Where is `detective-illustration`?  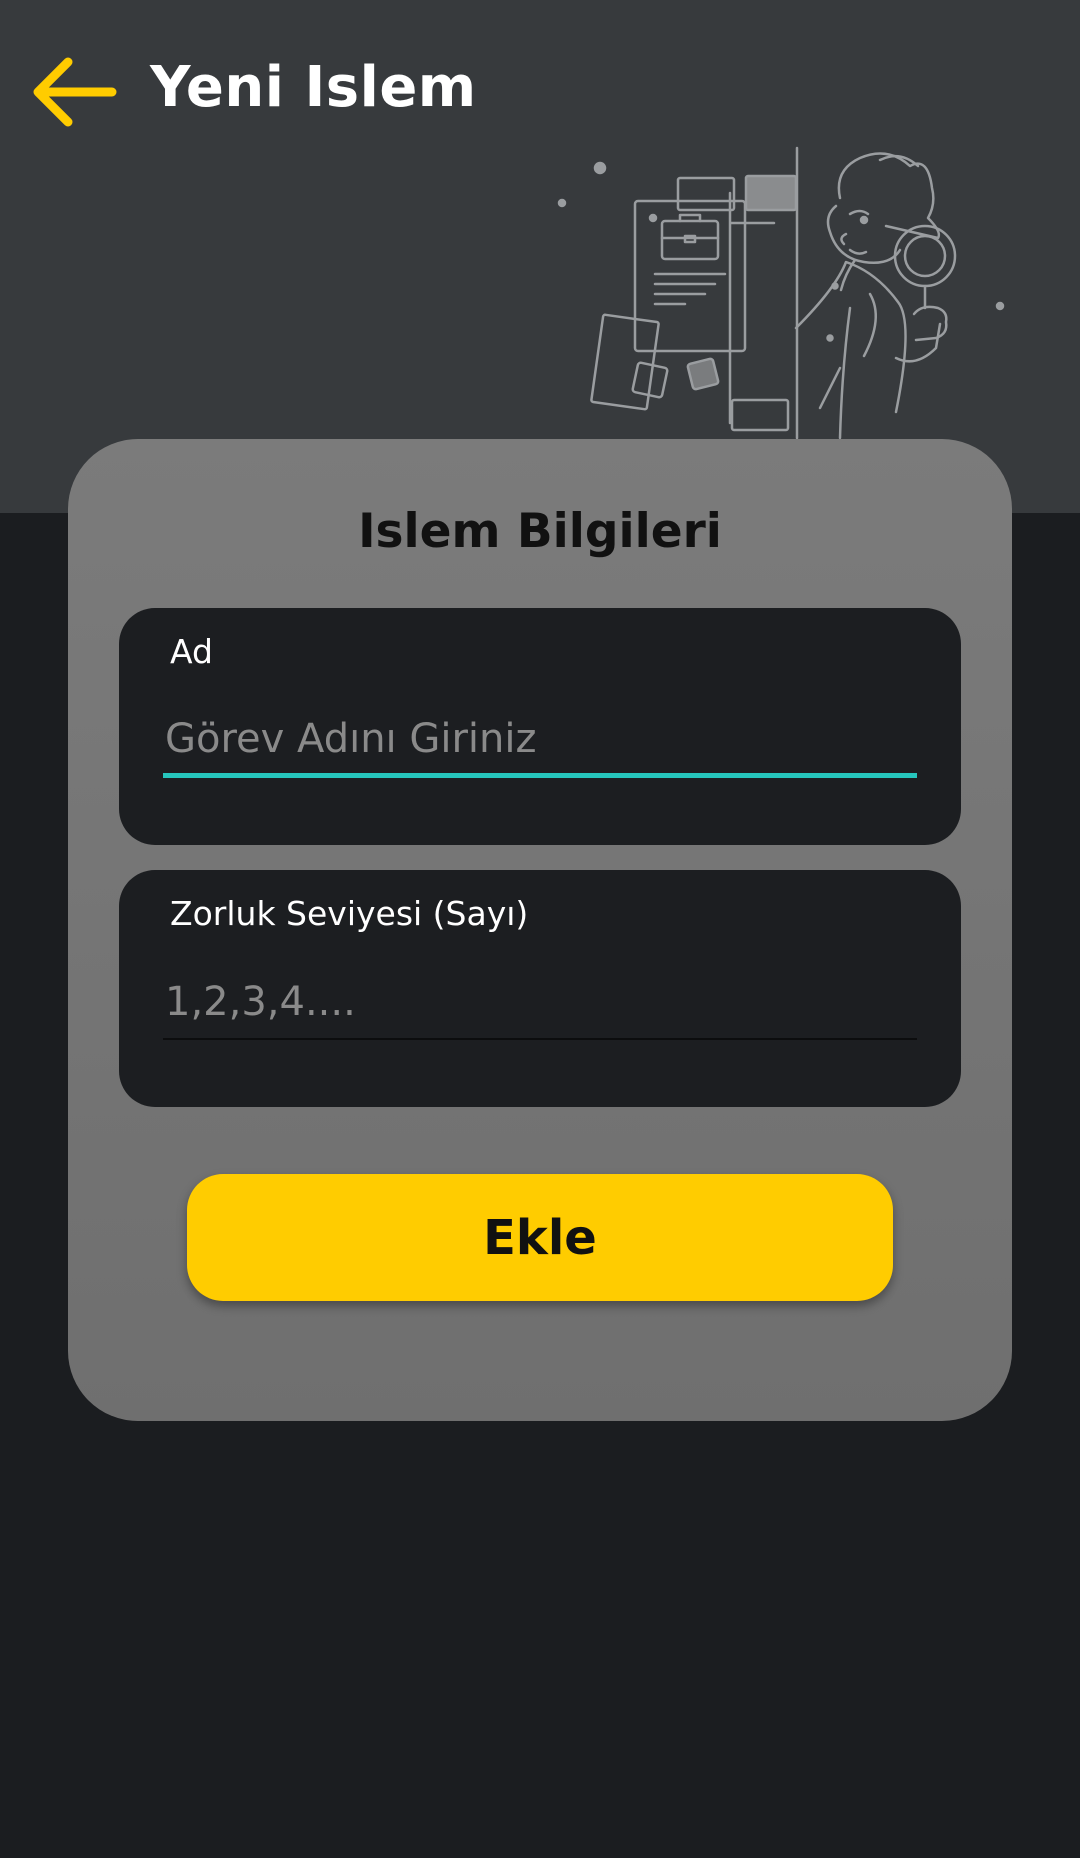 detective-illustration is located at coordinates (781, 293).